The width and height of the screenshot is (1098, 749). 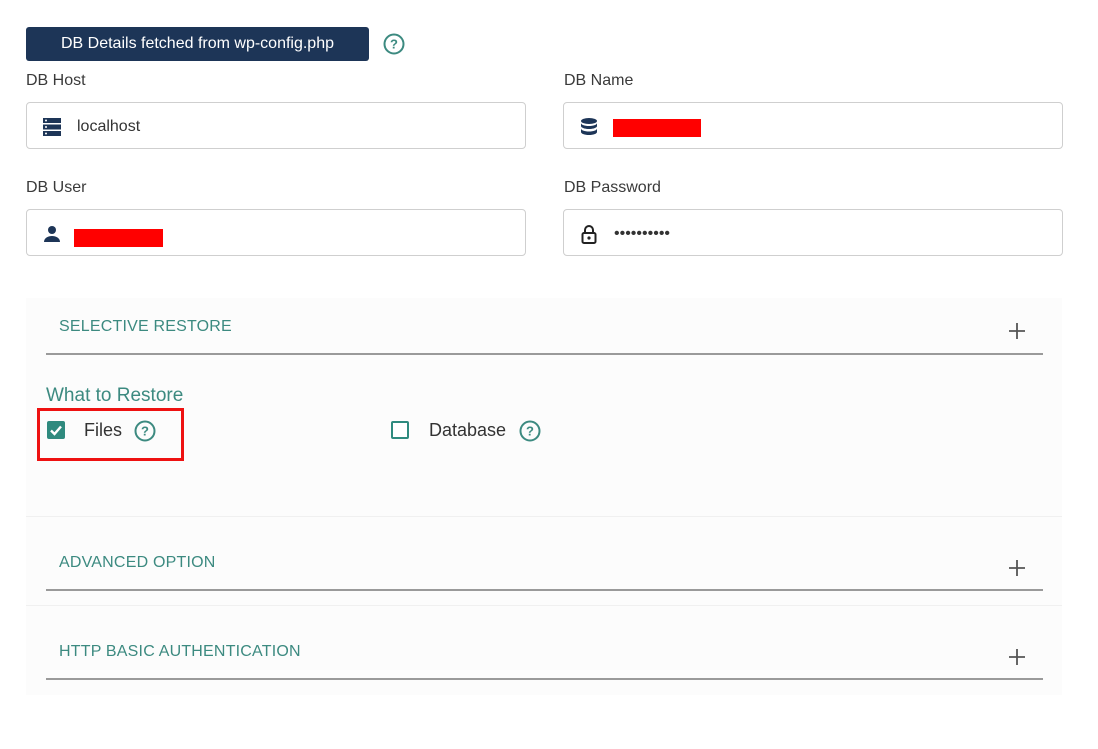 I want to click on db-user-label: DB User, so click(x=56, y=187).